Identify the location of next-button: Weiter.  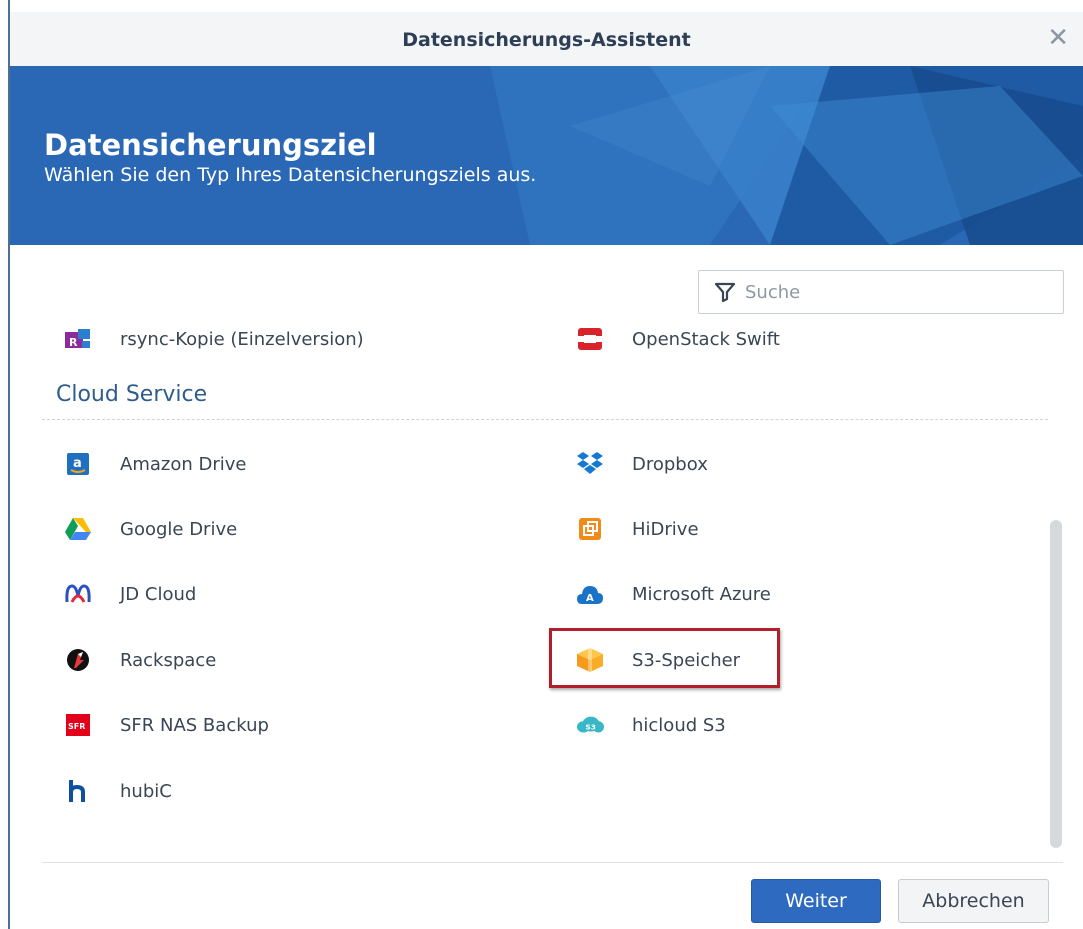
(816, 901).